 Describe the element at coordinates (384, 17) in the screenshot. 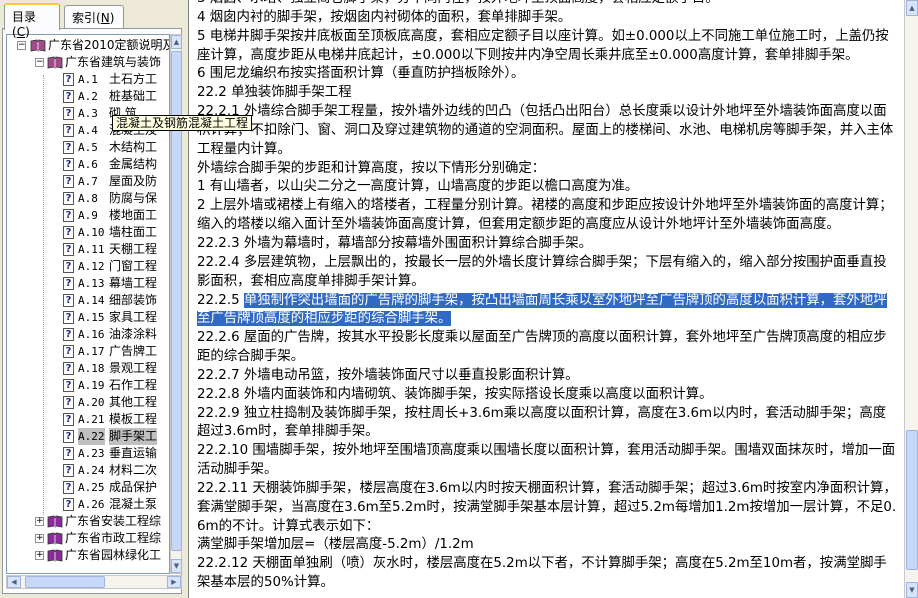

I see `doc-text: 4 烟囱内衬的脚手架，按烟囱内衬砌体的面积，套单排脚手架。` at that location.